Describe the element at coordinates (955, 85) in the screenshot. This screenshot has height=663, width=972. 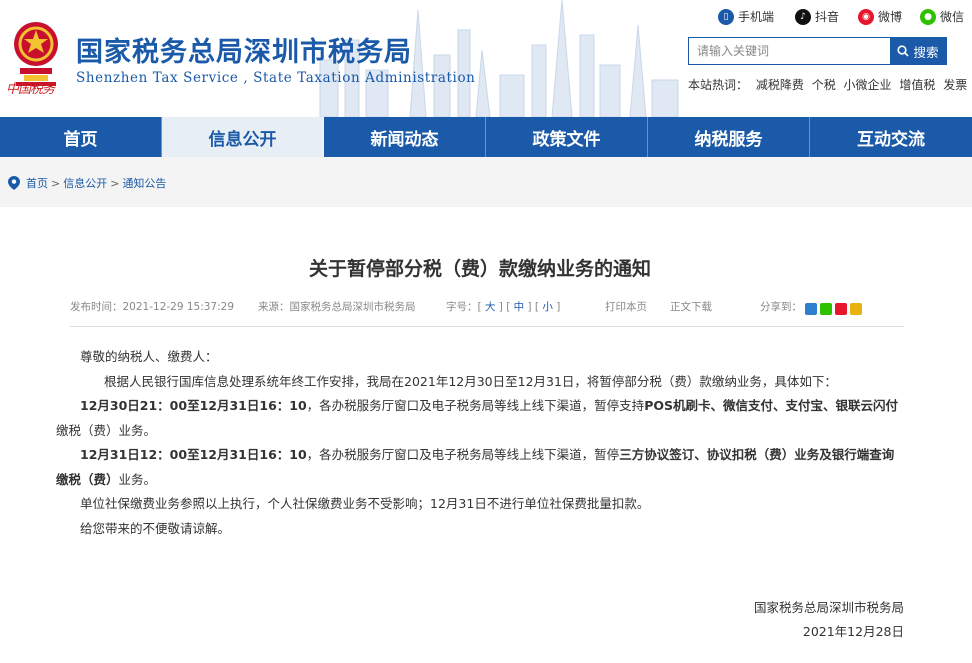
I see `hot-word-link: 发票` at that location.